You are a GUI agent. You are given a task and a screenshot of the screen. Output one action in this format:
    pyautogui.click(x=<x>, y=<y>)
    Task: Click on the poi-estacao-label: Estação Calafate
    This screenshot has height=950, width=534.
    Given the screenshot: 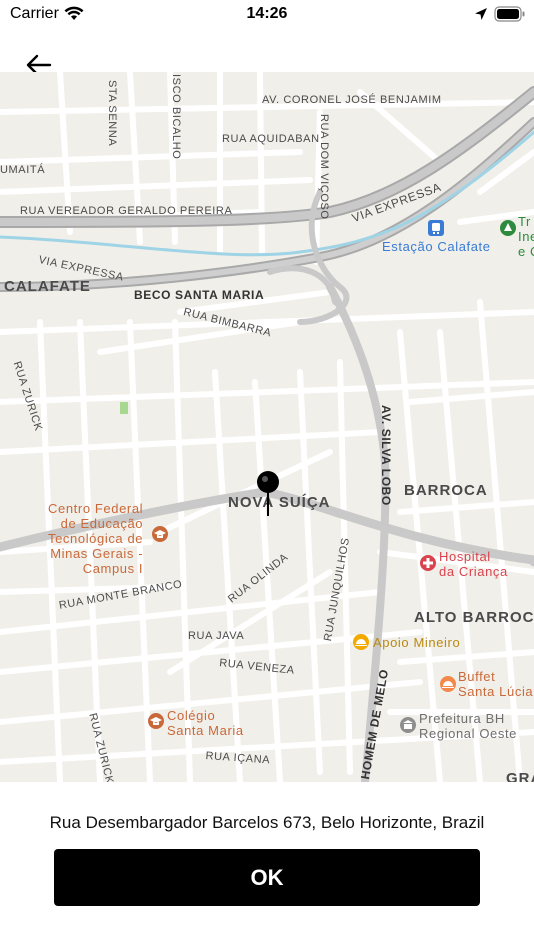 What is the action you would take?
    pyautogui.click(x=436, y=246)
    